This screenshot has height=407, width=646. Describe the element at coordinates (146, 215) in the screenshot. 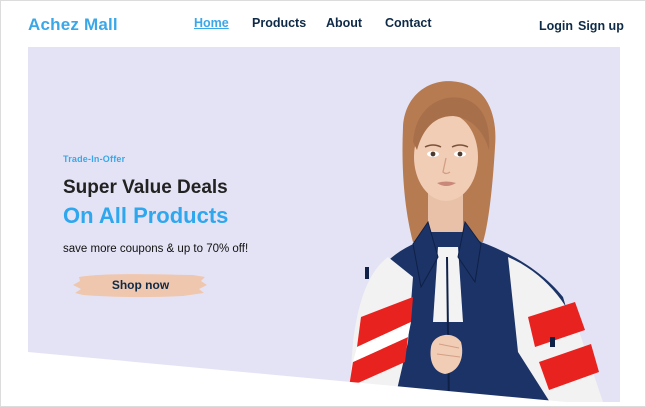

I see `hero-highlight: On All Products` at that location.